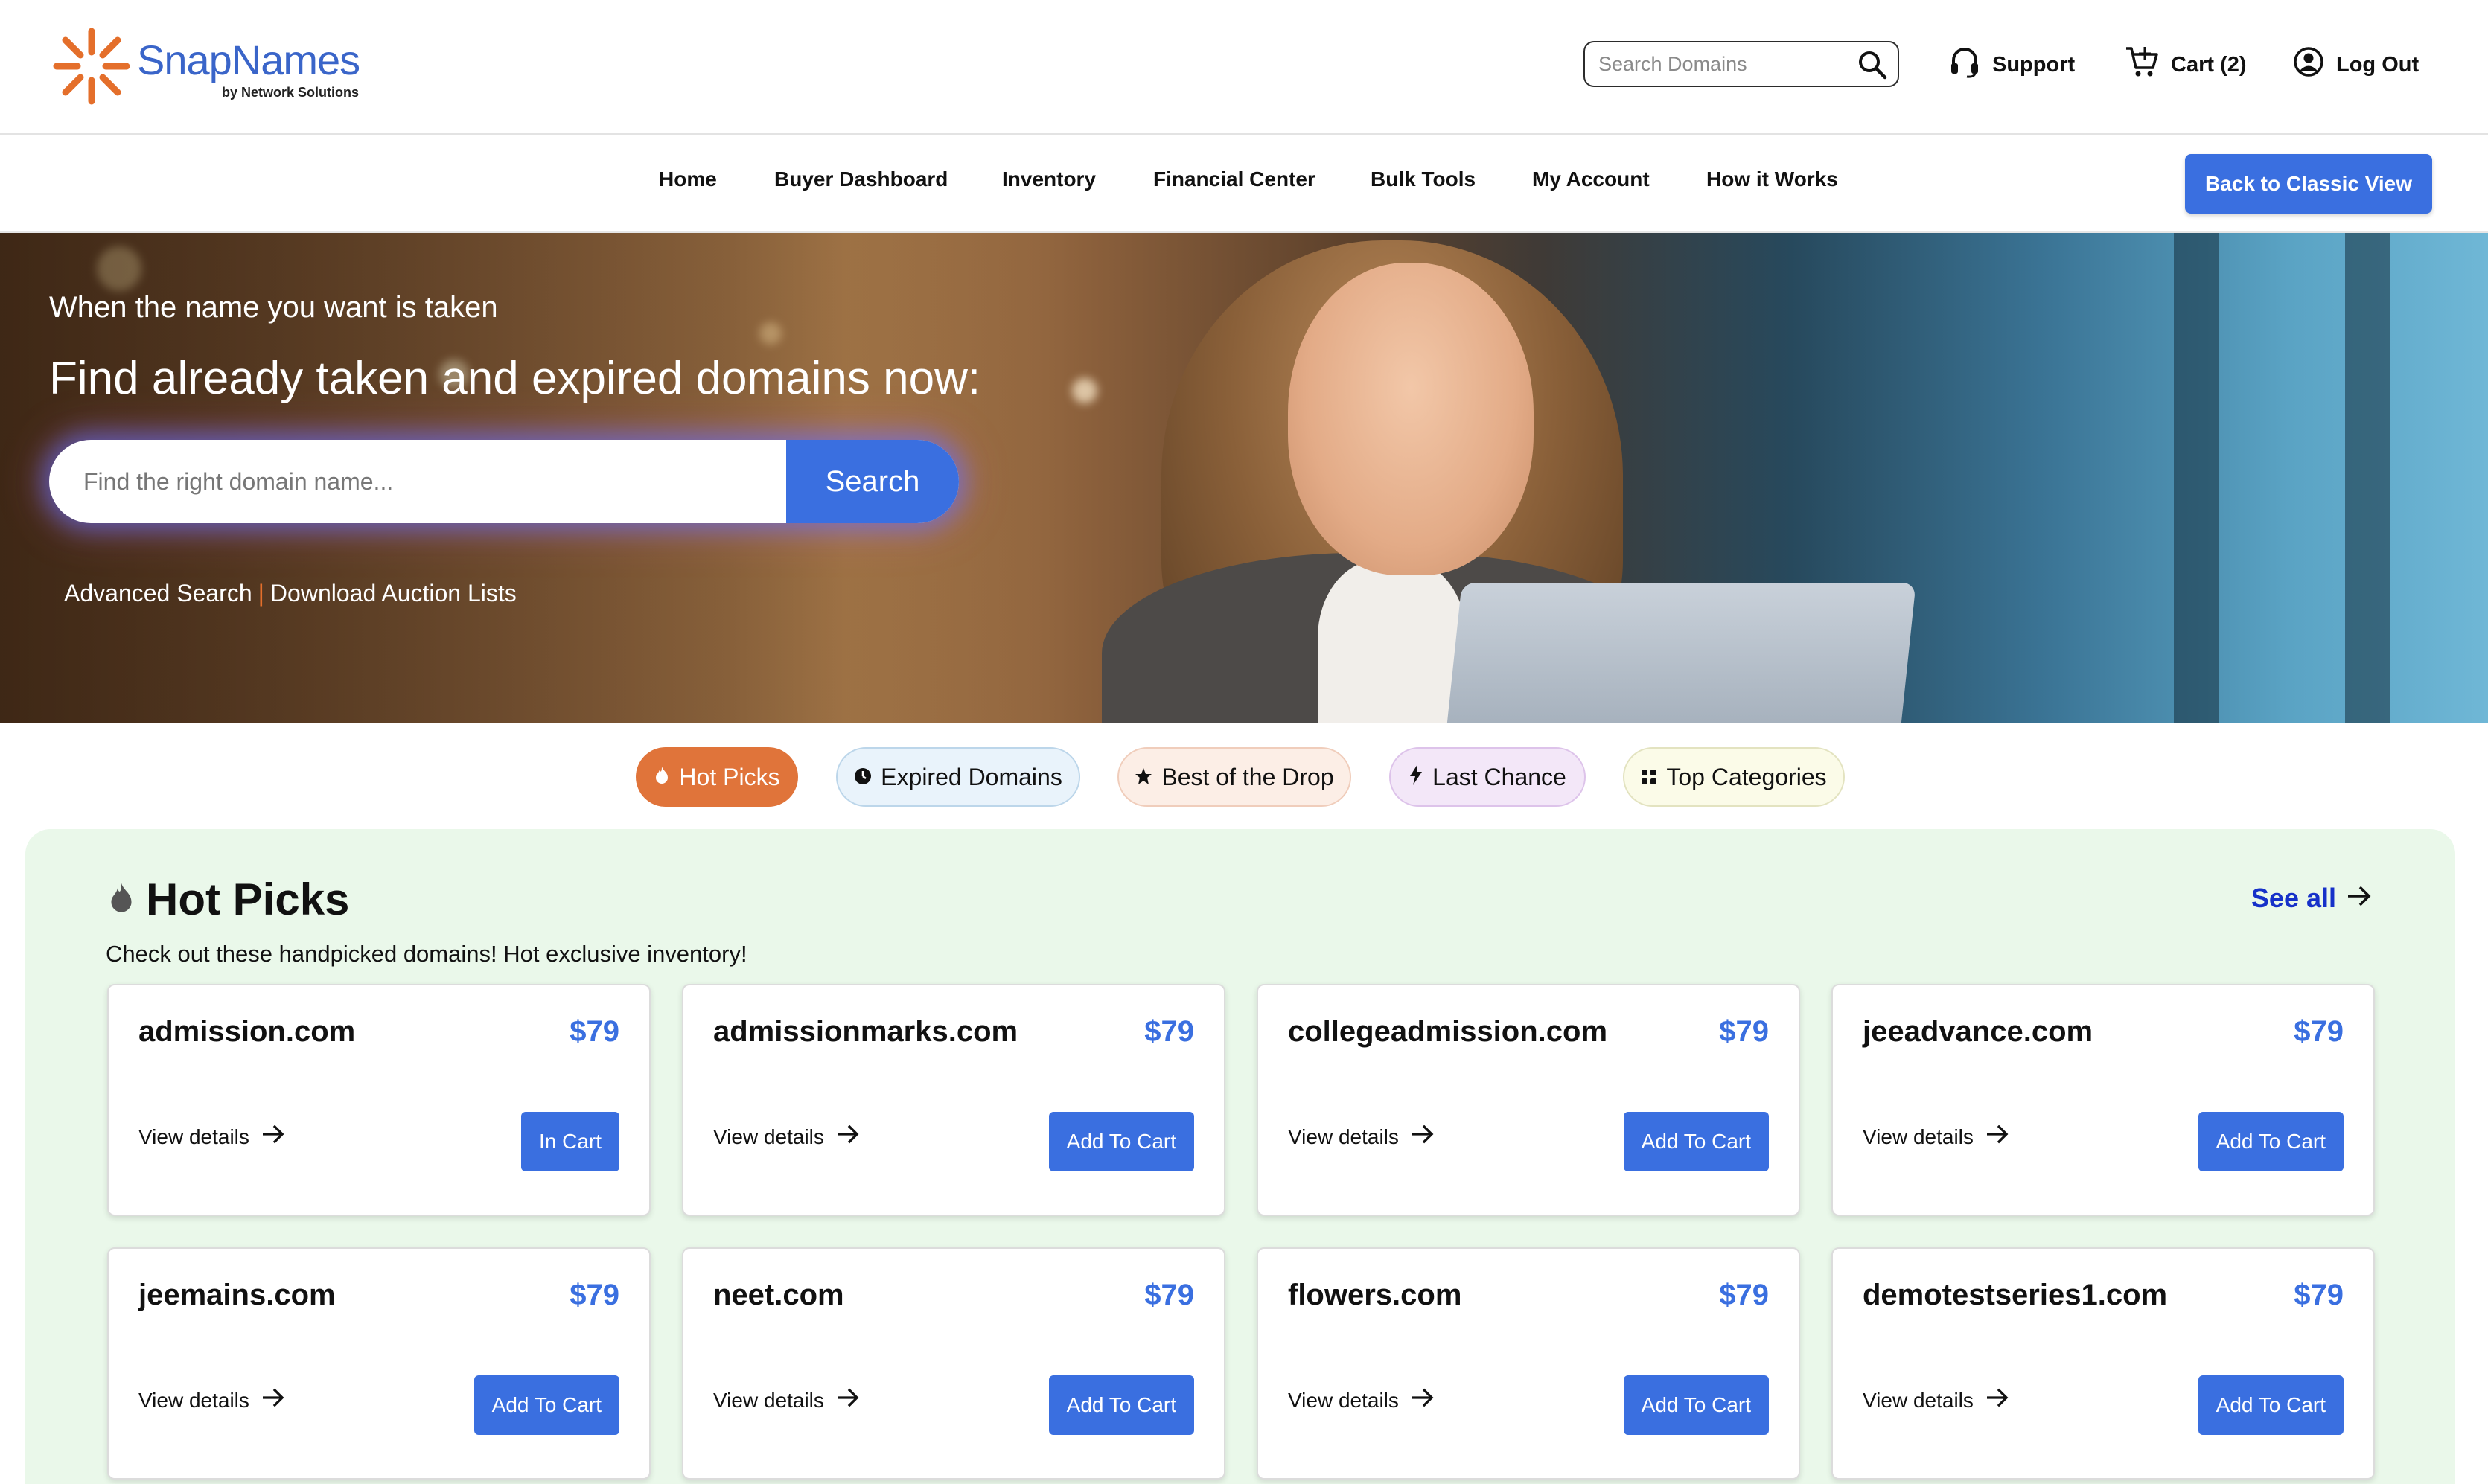  Describe the element at coordinates (1720, 64) in the screenshot. I see `header-search-input` at that location.